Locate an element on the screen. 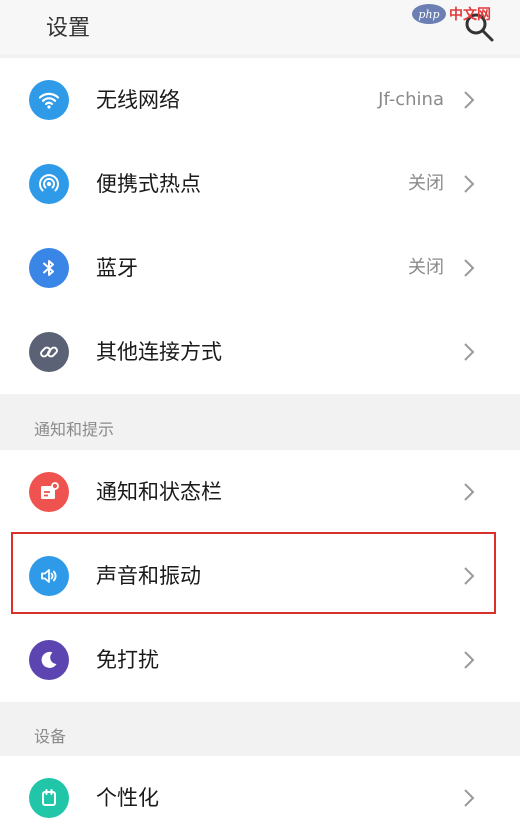 The width and height of the screenshot is (520, 840). hotspot-icon is located at coordinates (49, 184).